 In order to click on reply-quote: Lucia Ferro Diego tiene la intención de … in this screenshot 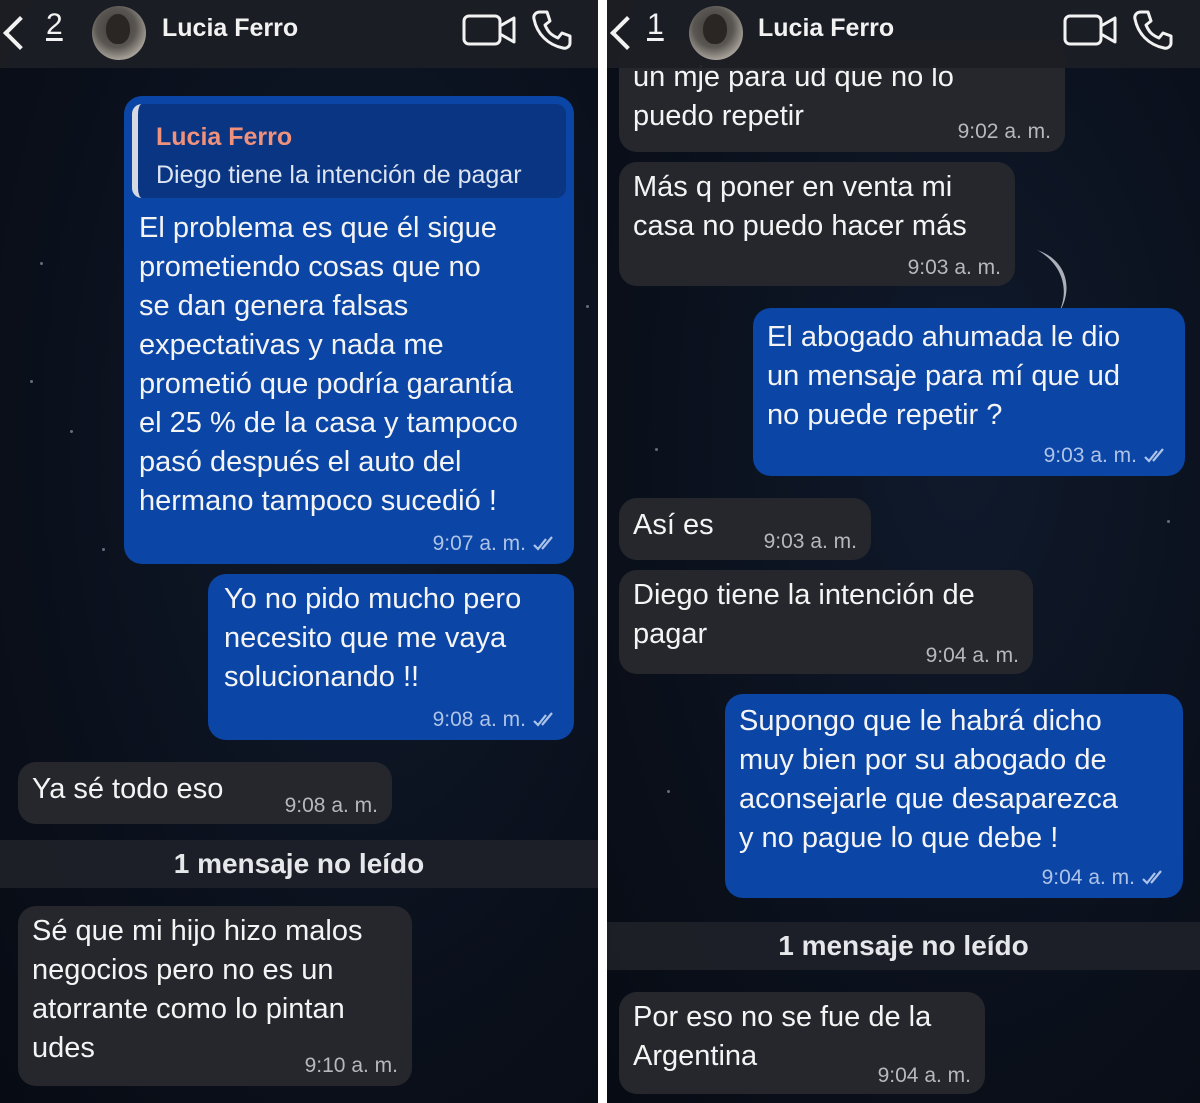, I will do `click(349, 151)`.